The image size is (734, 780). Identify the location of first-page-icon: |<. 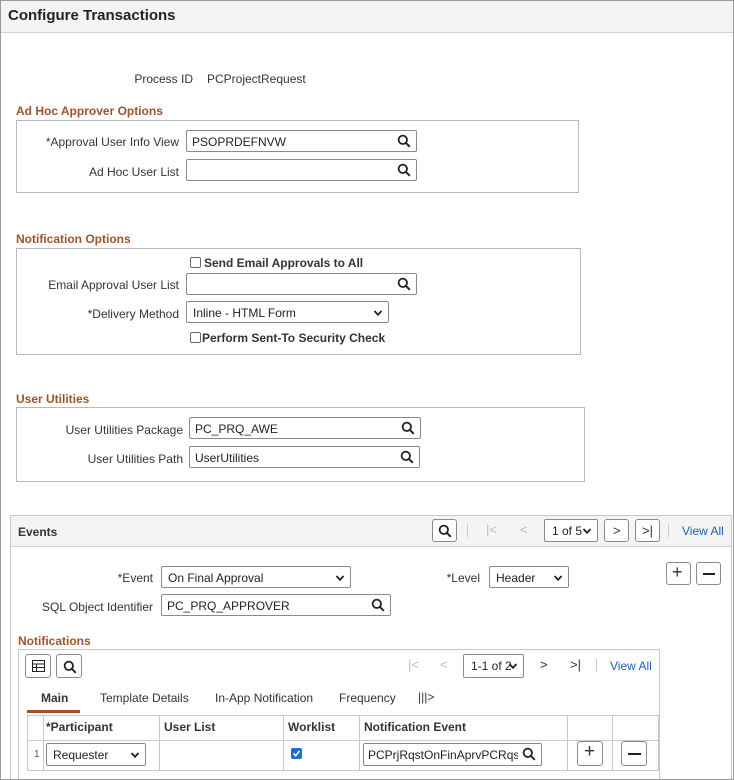
(491, 529).